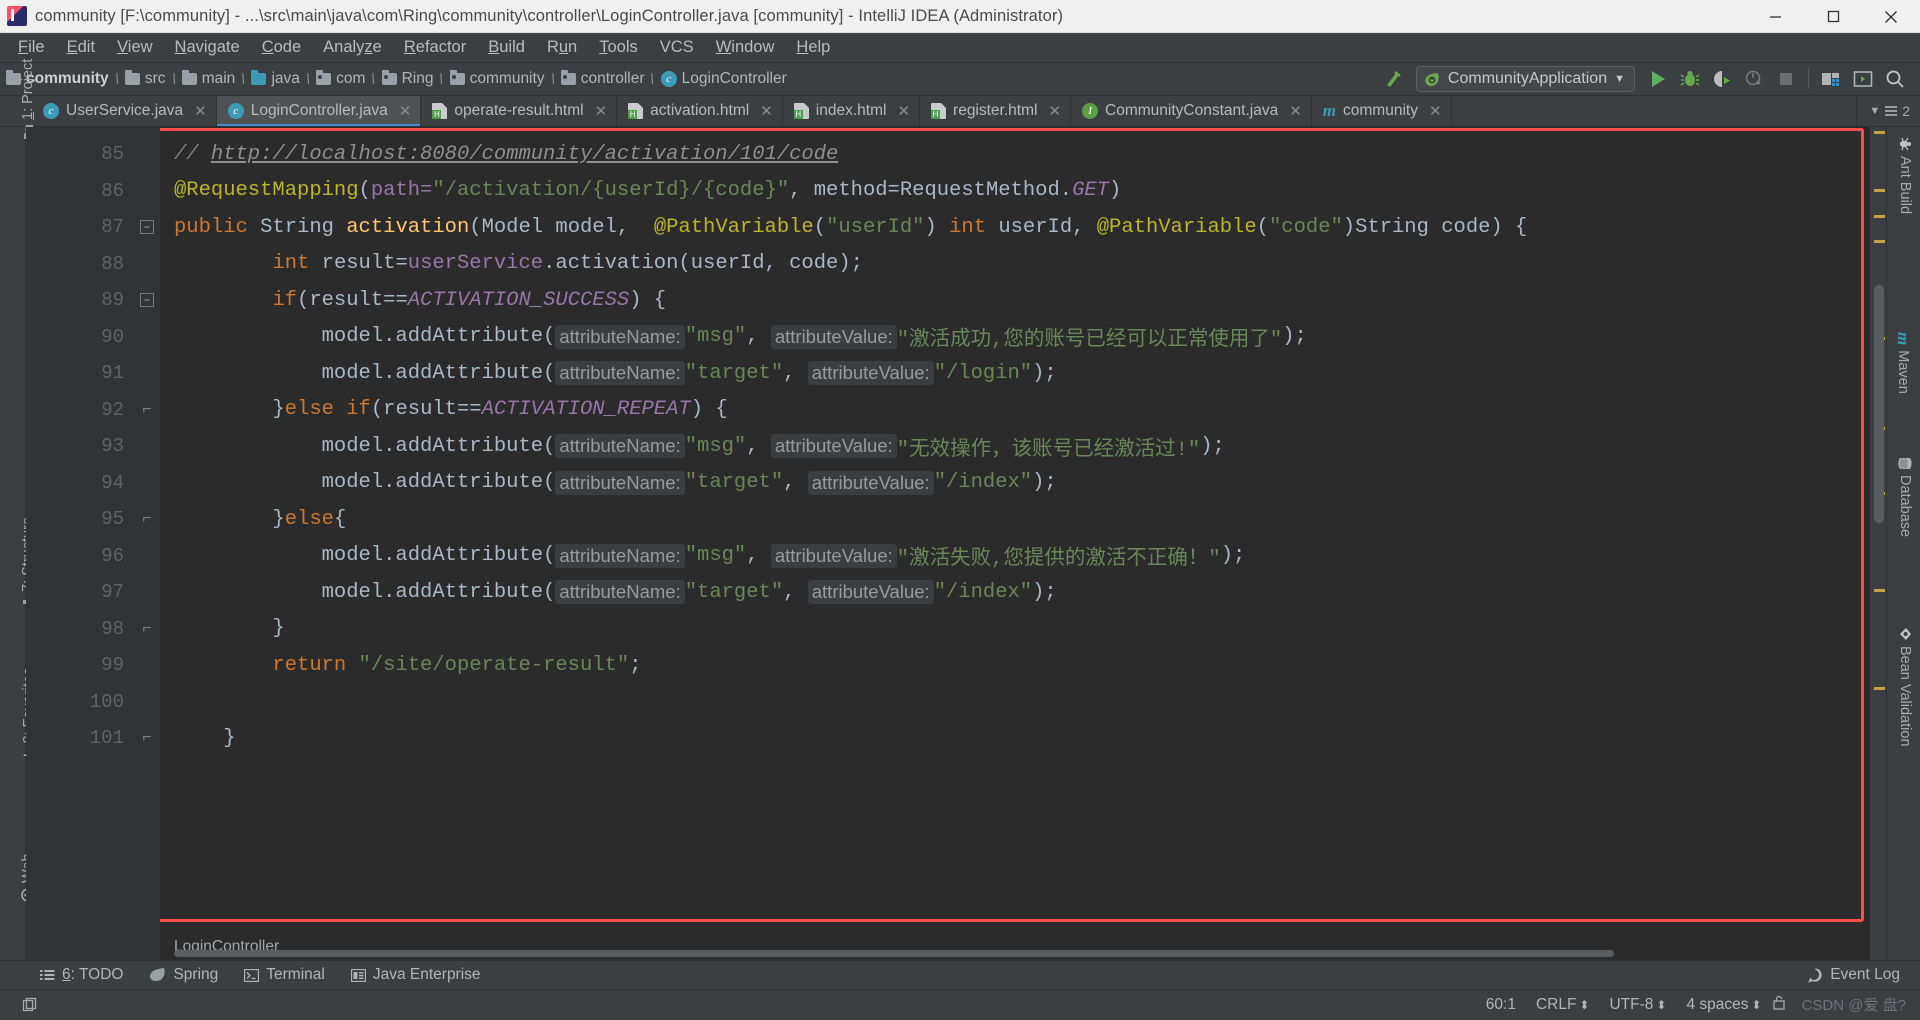 The image size is (1920, 1020). Describe the element at coordinates (80, 738) in the screenshot. I see `gutter-line: 101` at that location.